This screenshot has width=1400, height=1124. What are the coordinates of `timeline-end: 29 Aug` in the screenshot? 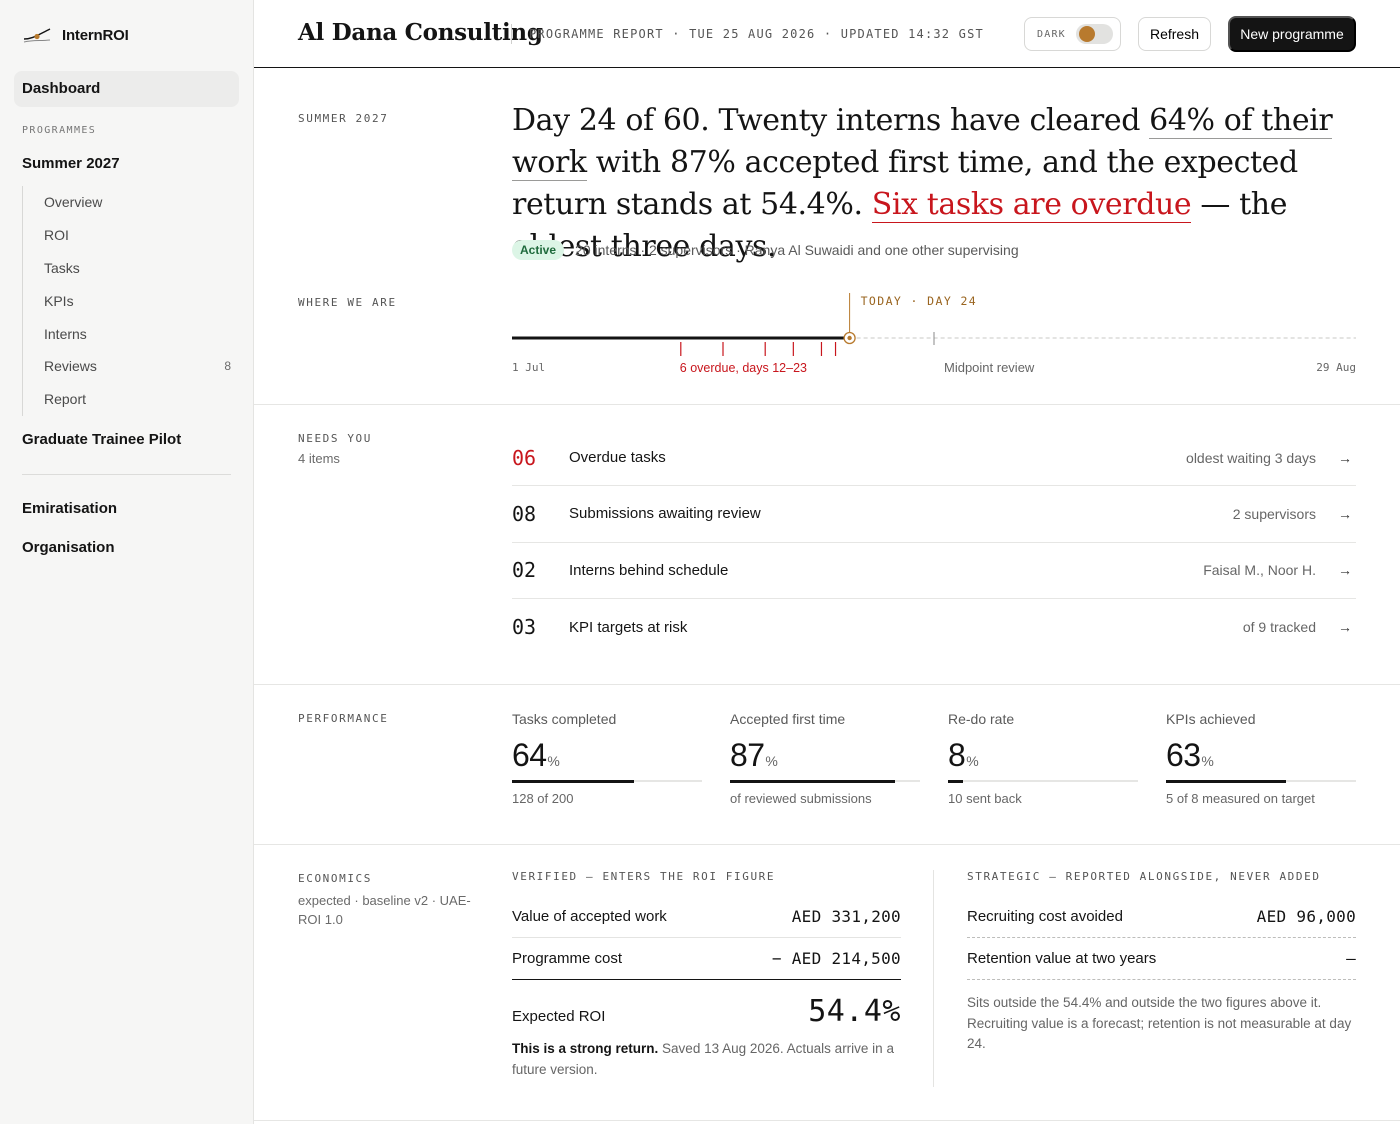 It's located at (1336, 367).